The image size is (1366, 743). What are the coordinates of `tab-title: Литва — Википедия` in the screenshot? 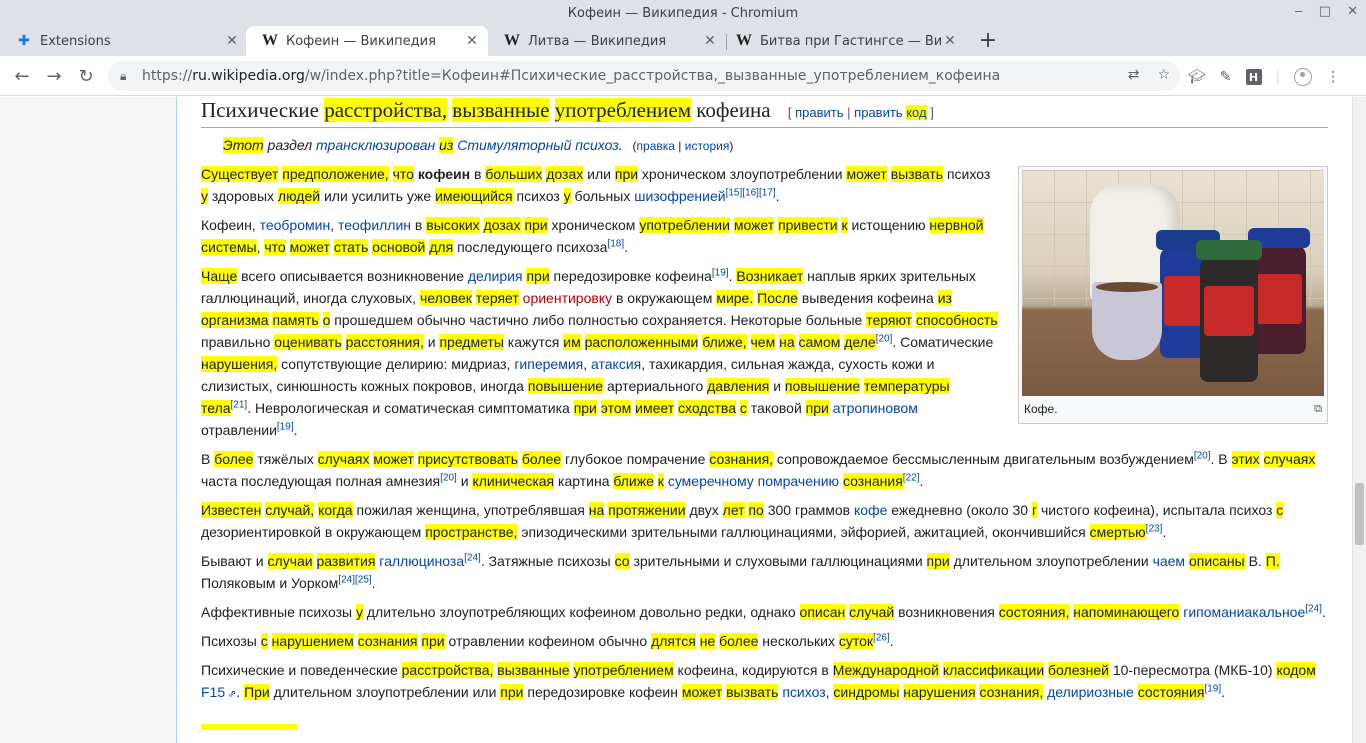 It's located at (597, 41).